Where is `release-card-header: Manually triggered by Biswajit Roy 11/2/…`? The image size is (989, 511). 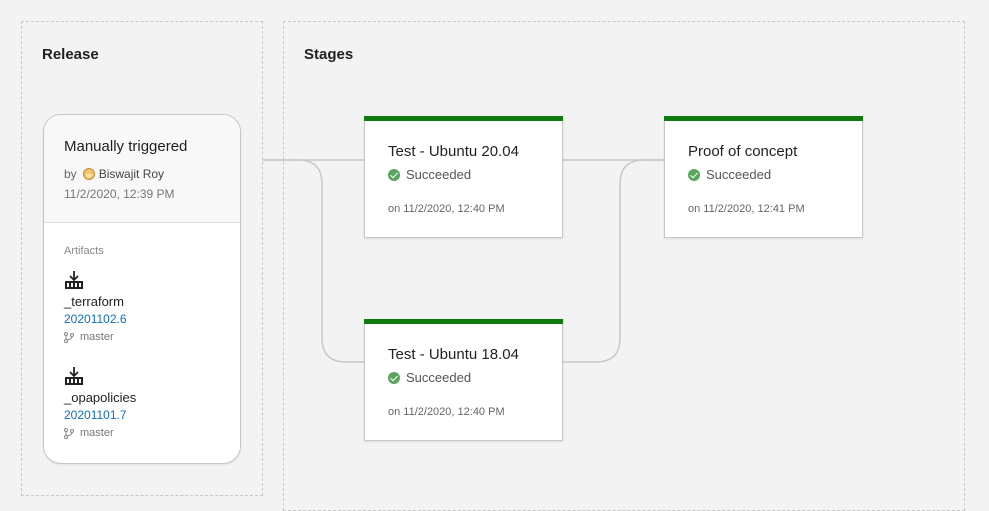
release-card-header: Manually triggered by Biswajit Roy 11/2/… is located at coordinates (142, 169).